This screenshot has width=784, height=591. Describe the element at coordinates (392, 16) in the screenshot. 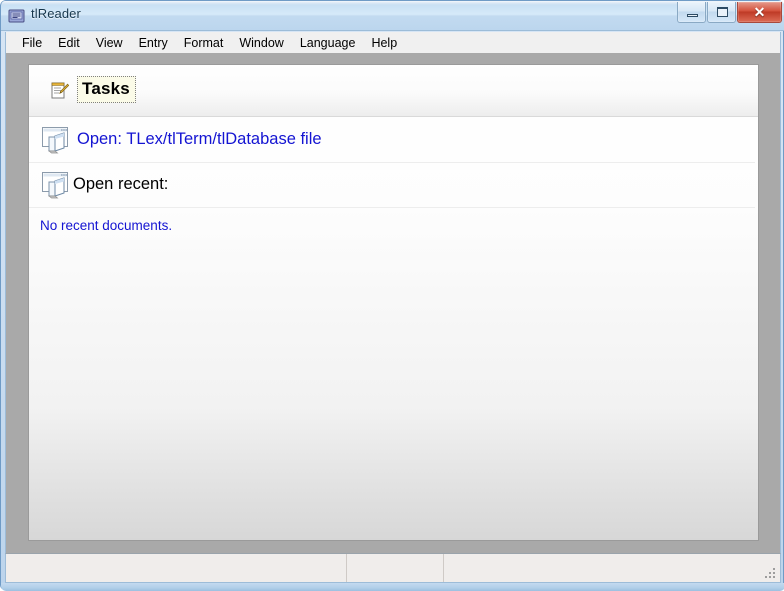

I see `title-bar: tlReader ✕` at that location.